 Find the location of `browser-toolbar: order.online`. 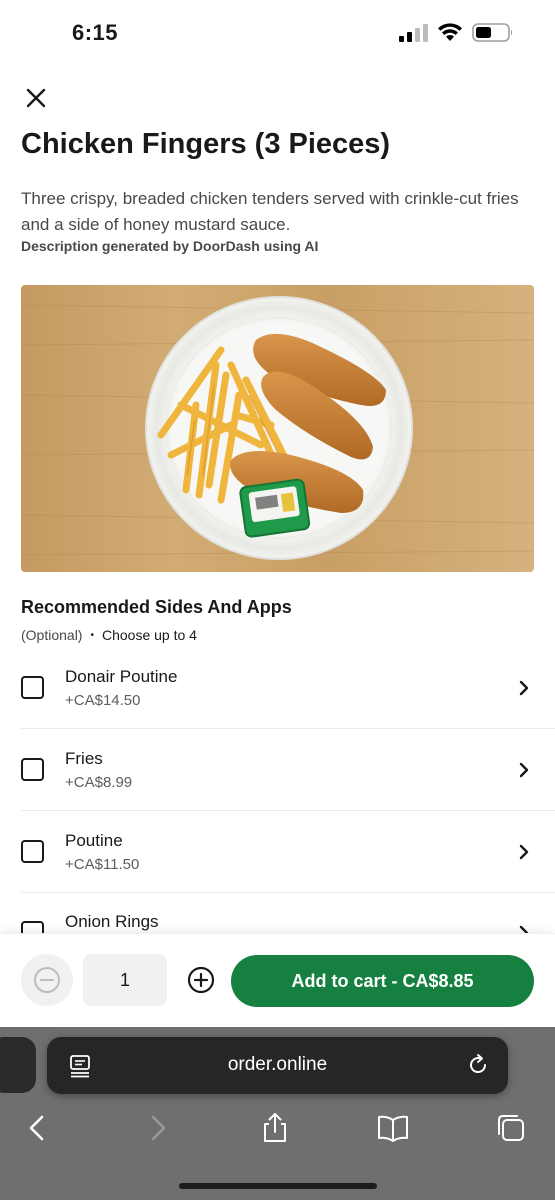

browser-toolbar: order.online is located at coordinates (277, 1113).